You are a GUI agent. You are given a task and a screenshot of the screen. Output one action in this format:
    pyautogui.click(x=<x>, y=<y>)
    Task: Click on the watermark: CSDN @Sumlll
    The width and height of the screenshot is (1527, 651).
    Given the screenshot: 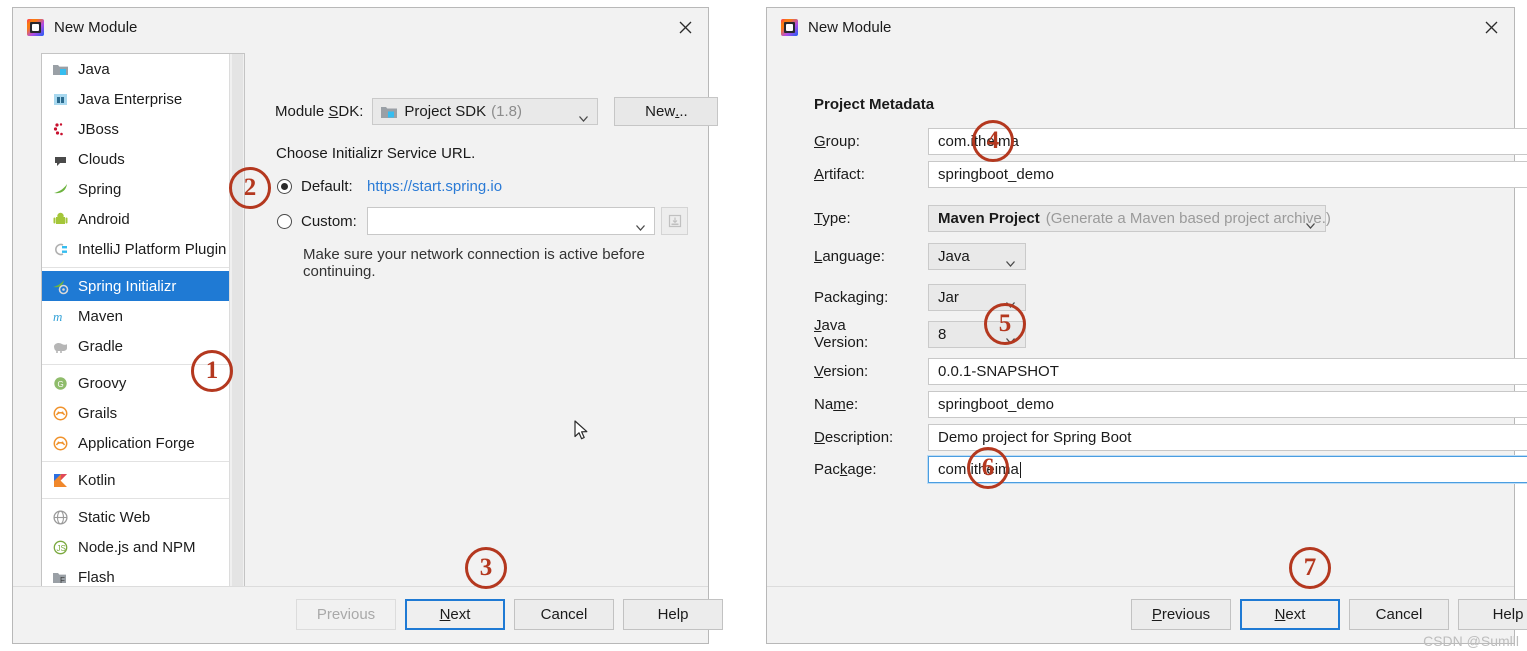 What is the action you would take?
    pyautogui.click(x=1471, y=641)
    